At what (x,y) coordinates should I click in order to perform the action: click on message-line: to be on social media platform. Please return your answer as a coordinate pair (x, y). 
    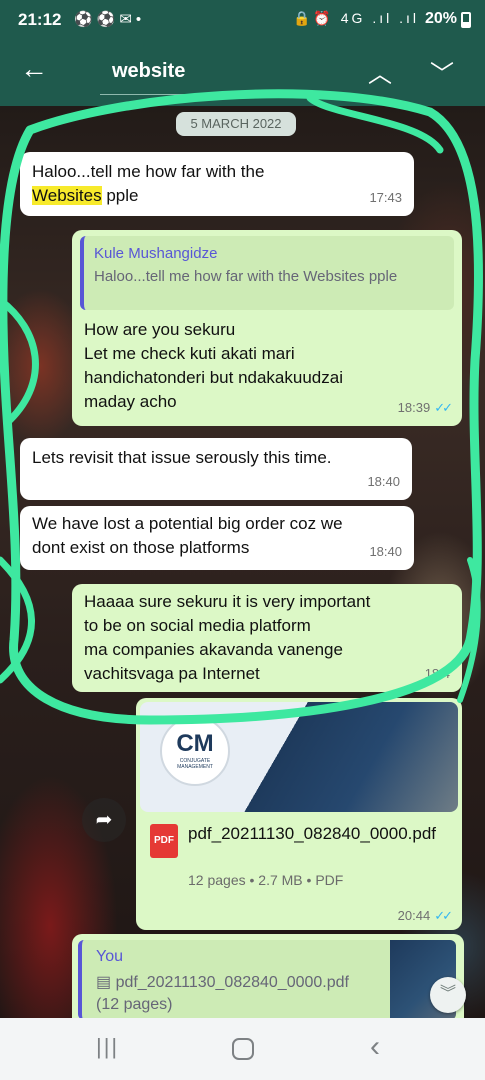
    Looking at the image, I should click on (197, 625).